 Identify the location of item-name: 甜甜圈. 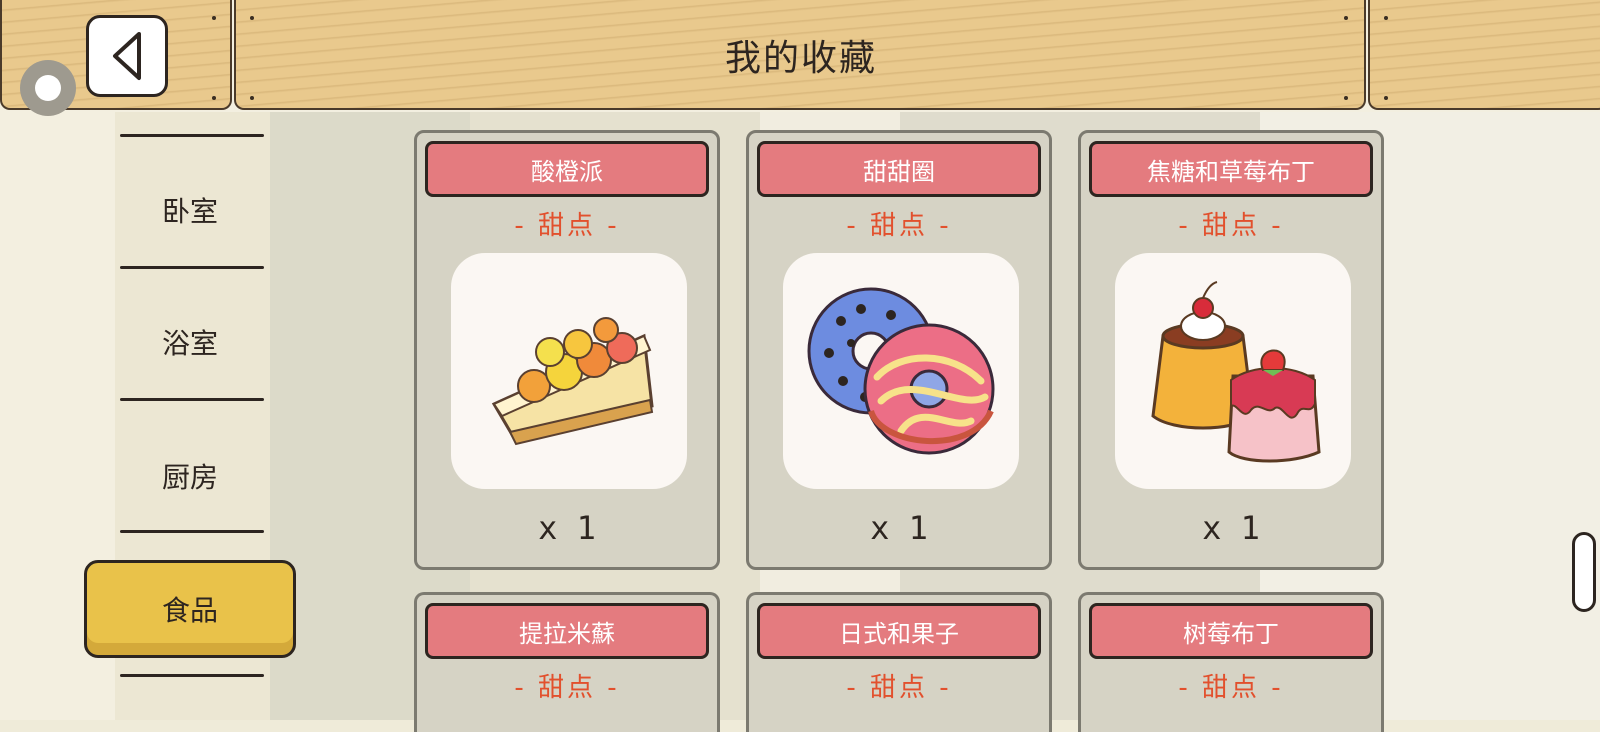
(899, 169).